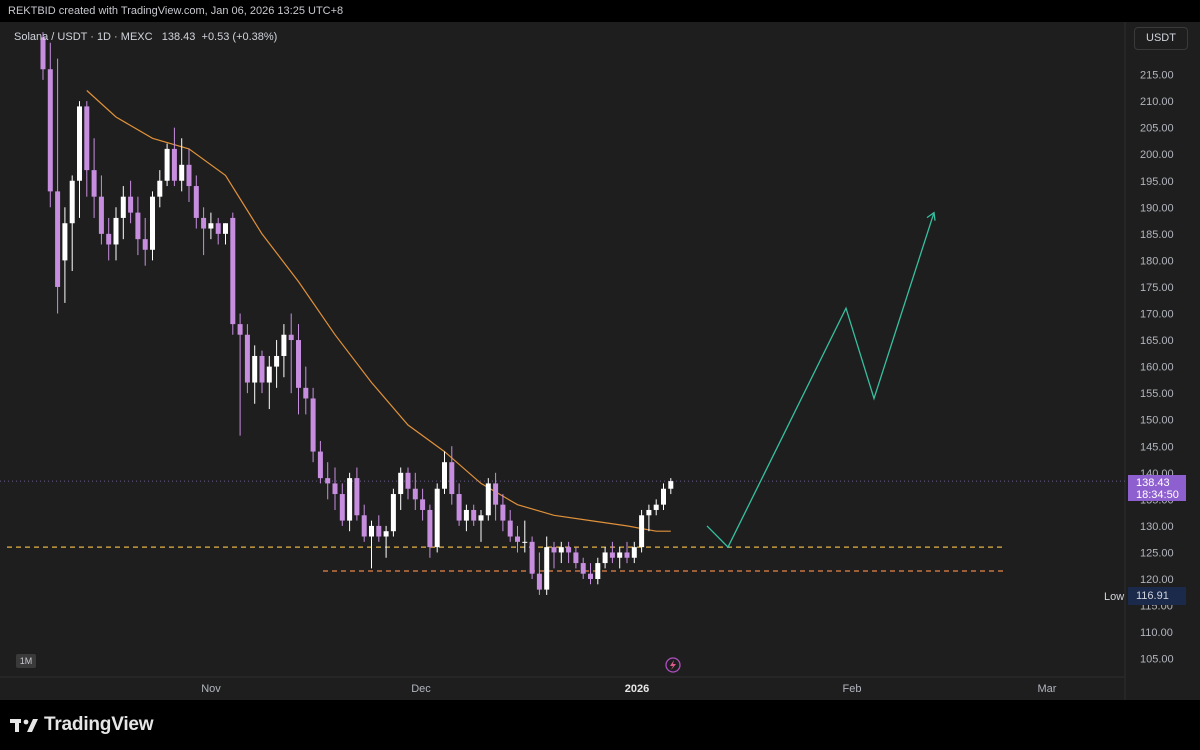 The image size is (1200, 750). What do you see at coordinates (24, 725) in the screenshot?
I see `tradingview-logo-icon` at bounding box center [24, 725].